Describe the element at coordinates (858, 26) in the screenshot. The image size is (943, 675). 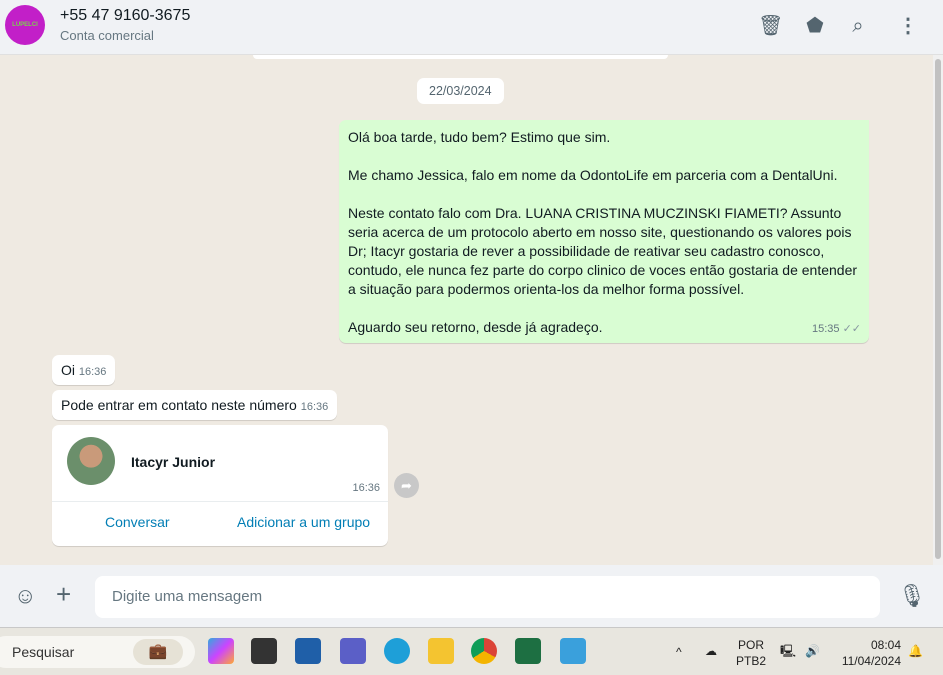
I see `search-icon: ⌕` at that location.